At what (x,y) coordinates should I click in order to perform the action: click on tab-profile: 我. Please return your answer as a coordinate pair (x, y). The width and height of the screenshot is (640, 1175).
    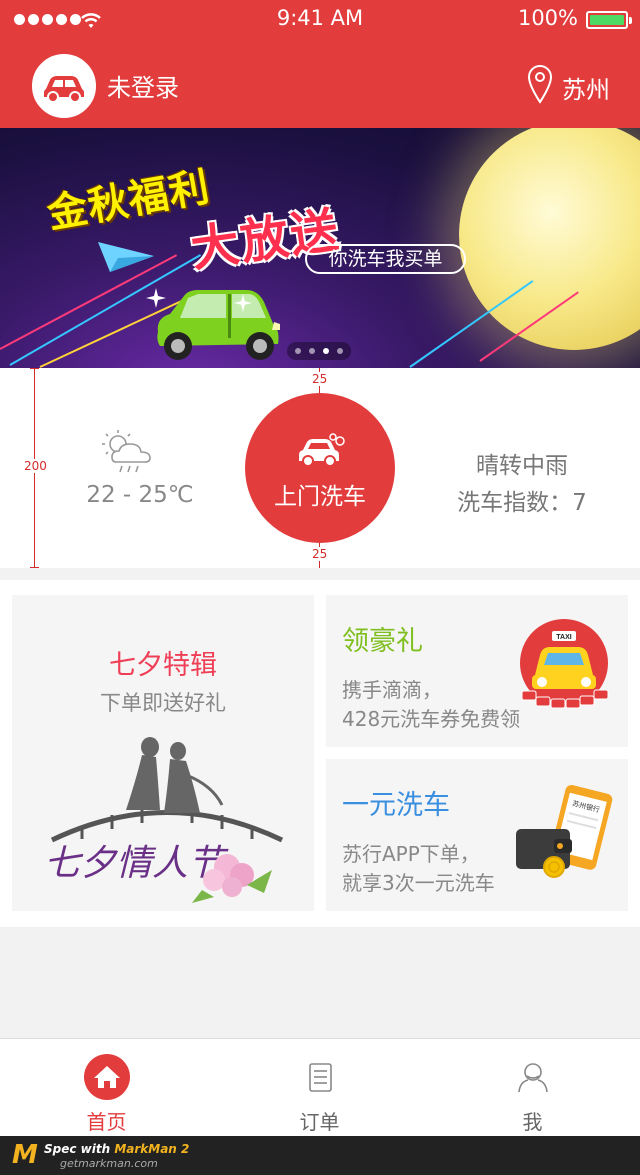
    Looking at the image, I should click on (532, 1088).